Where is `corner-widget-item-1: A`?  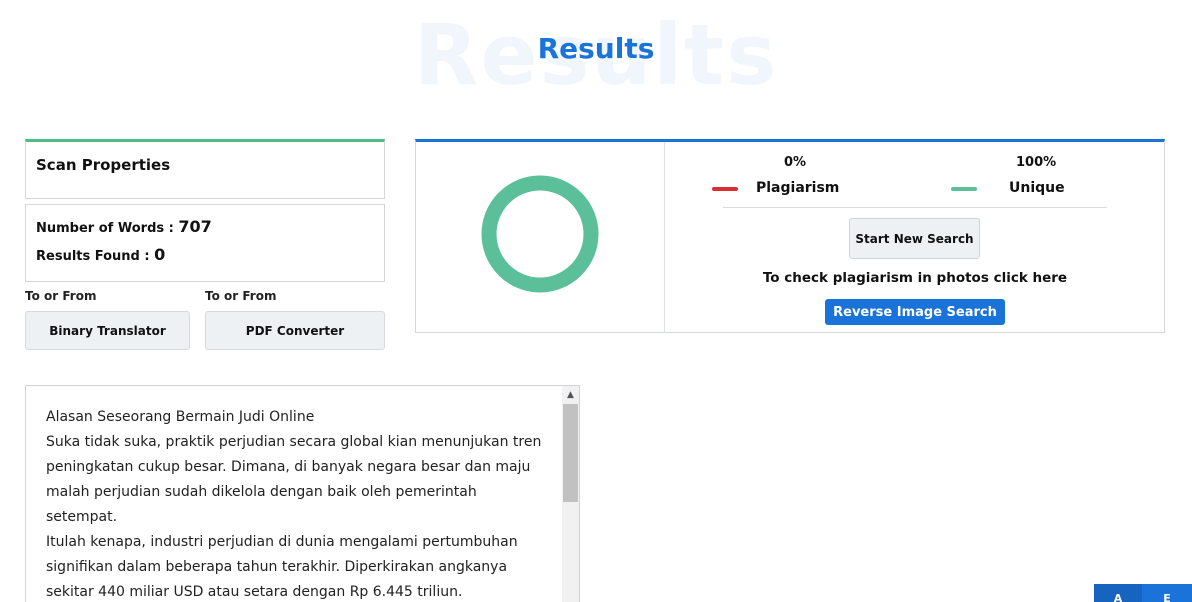
corner-widget-item-1: A is located at coordinates (1118, 593).